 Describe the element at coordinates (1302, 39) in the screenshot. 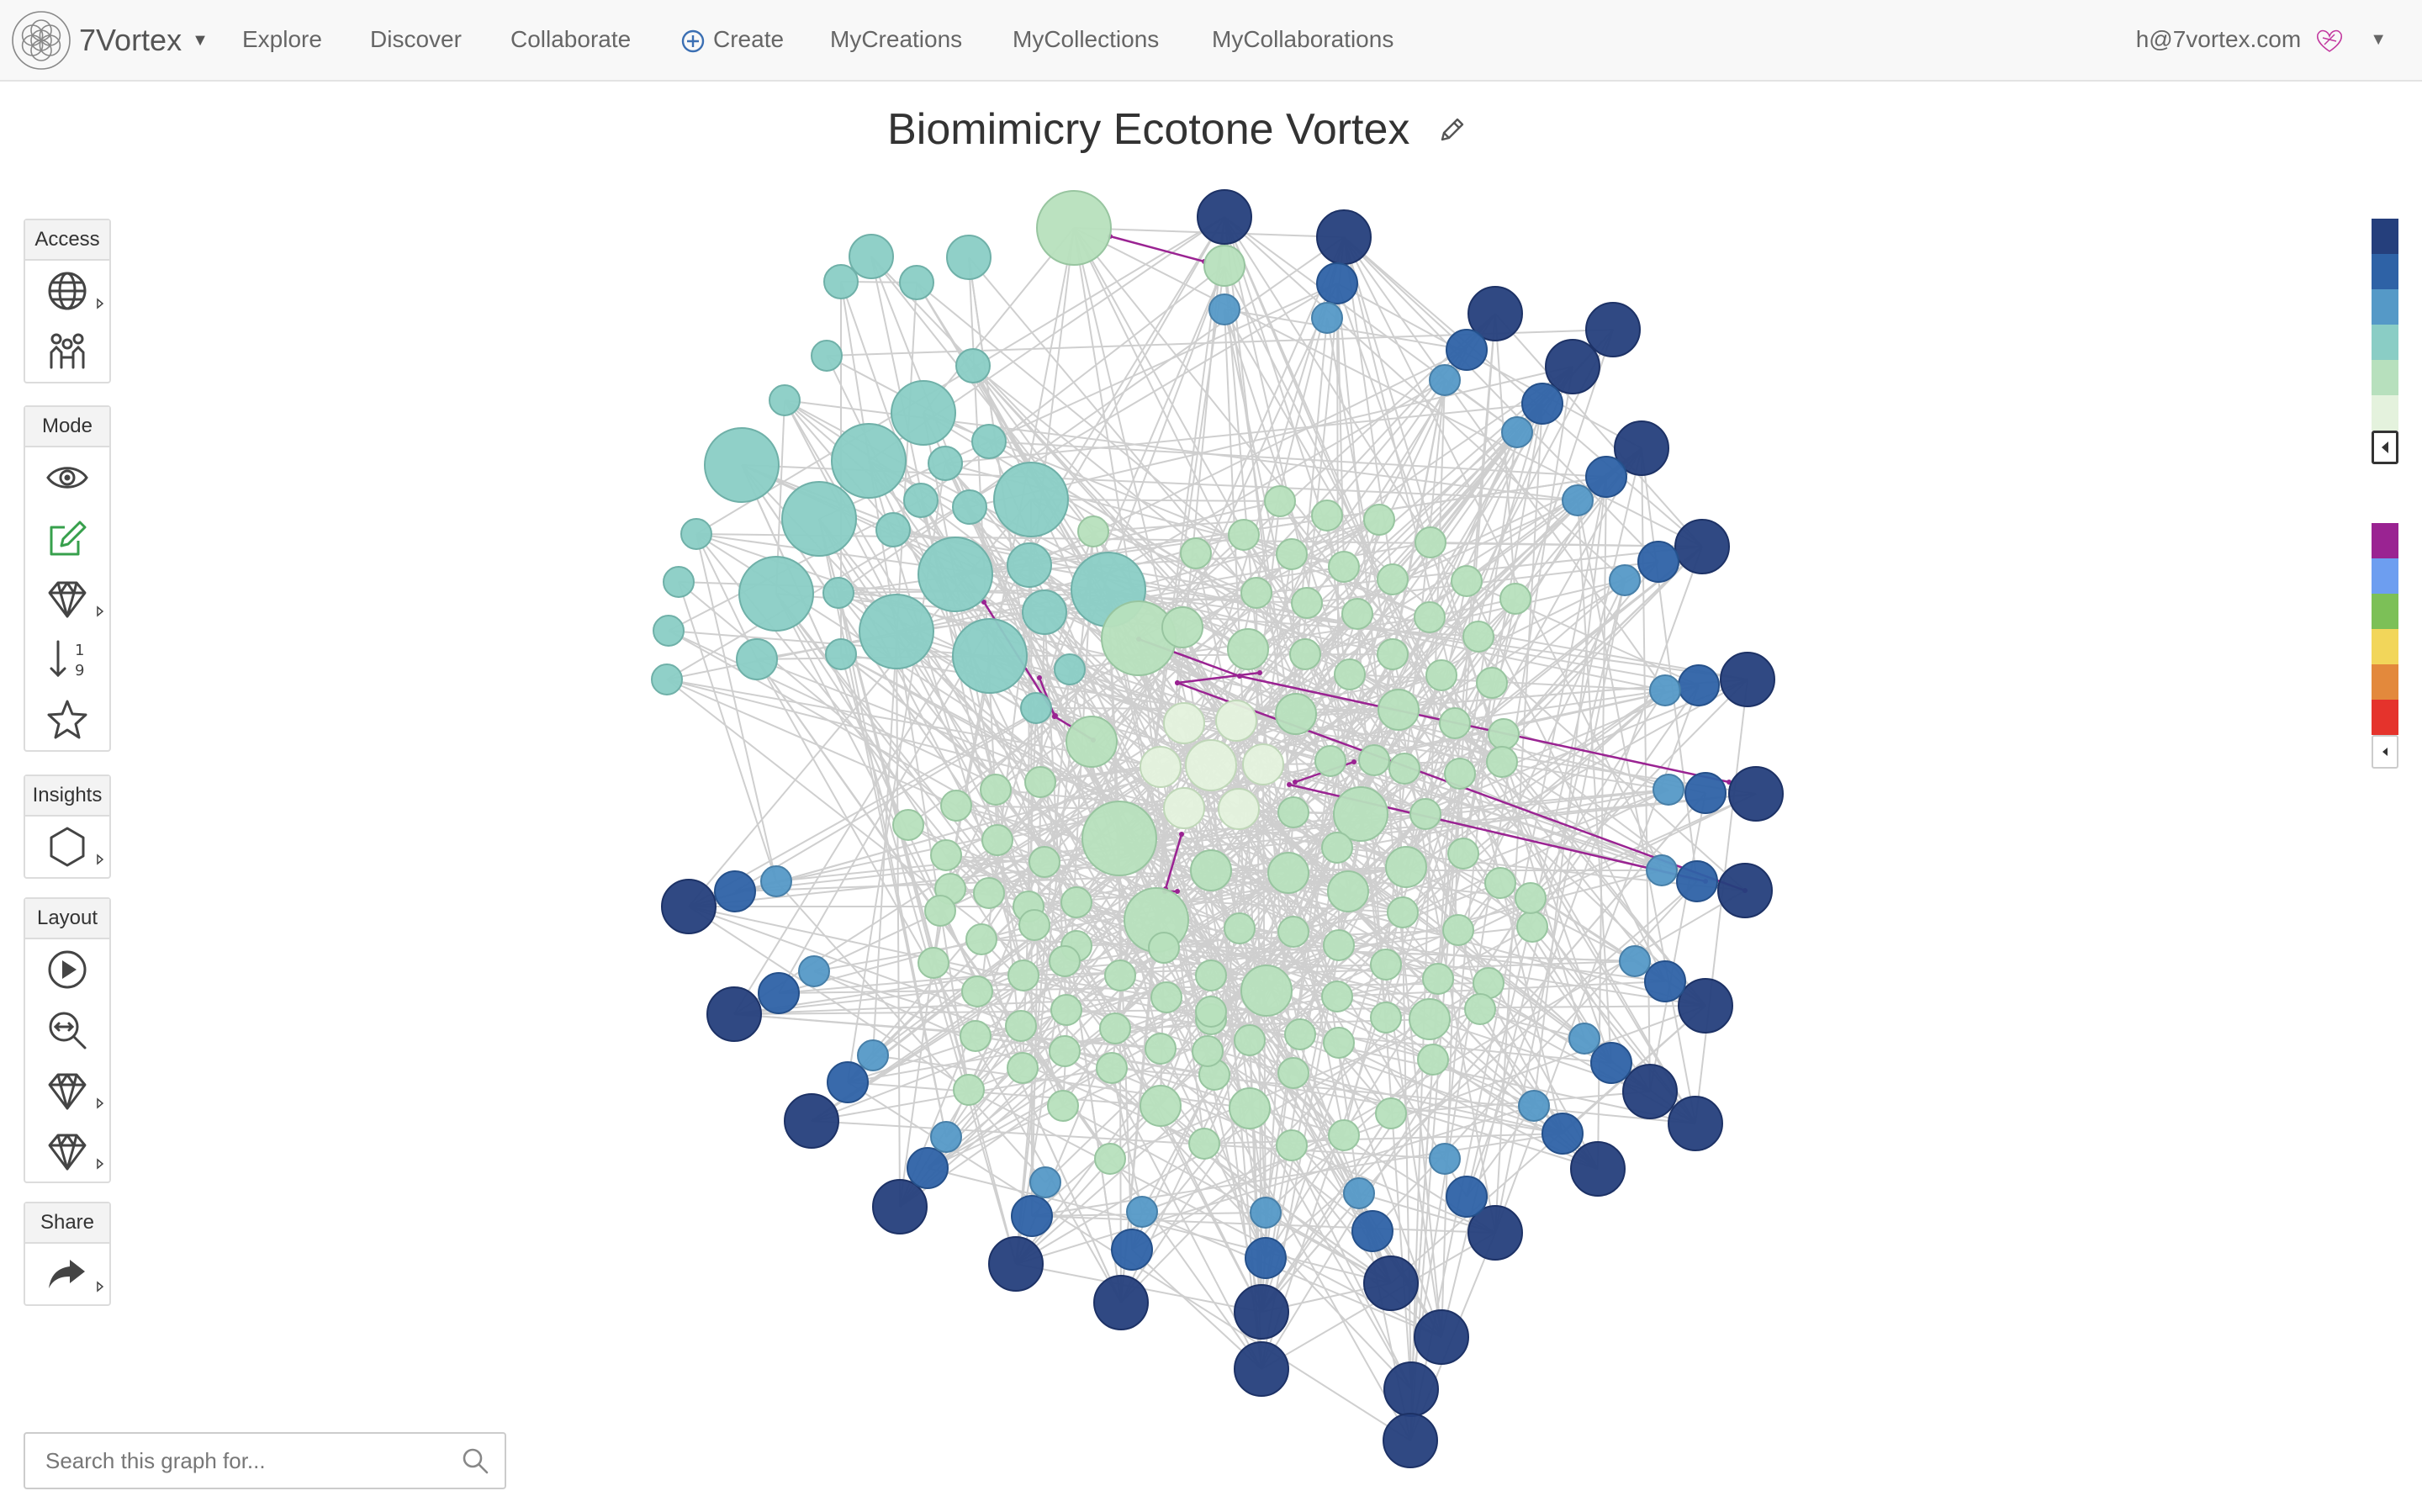

I see `nav-mycollaborations: MyCollaborations` at that location.